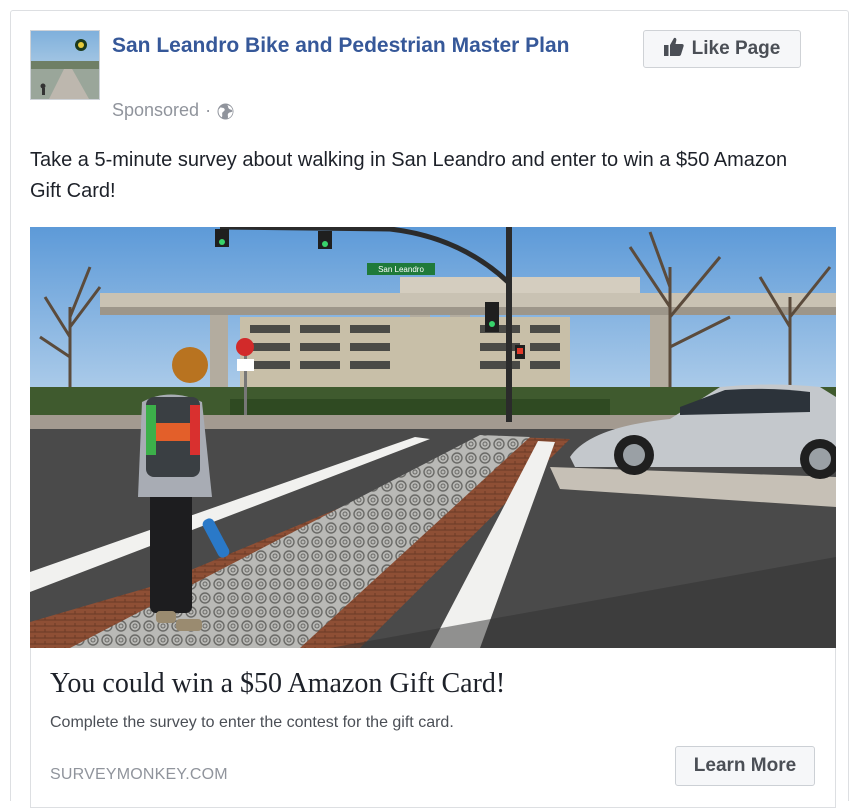 The image size is (849, 808). I want to click on link-headline: You could win a $50 Amazon Gift Card!, so click(277, 684).